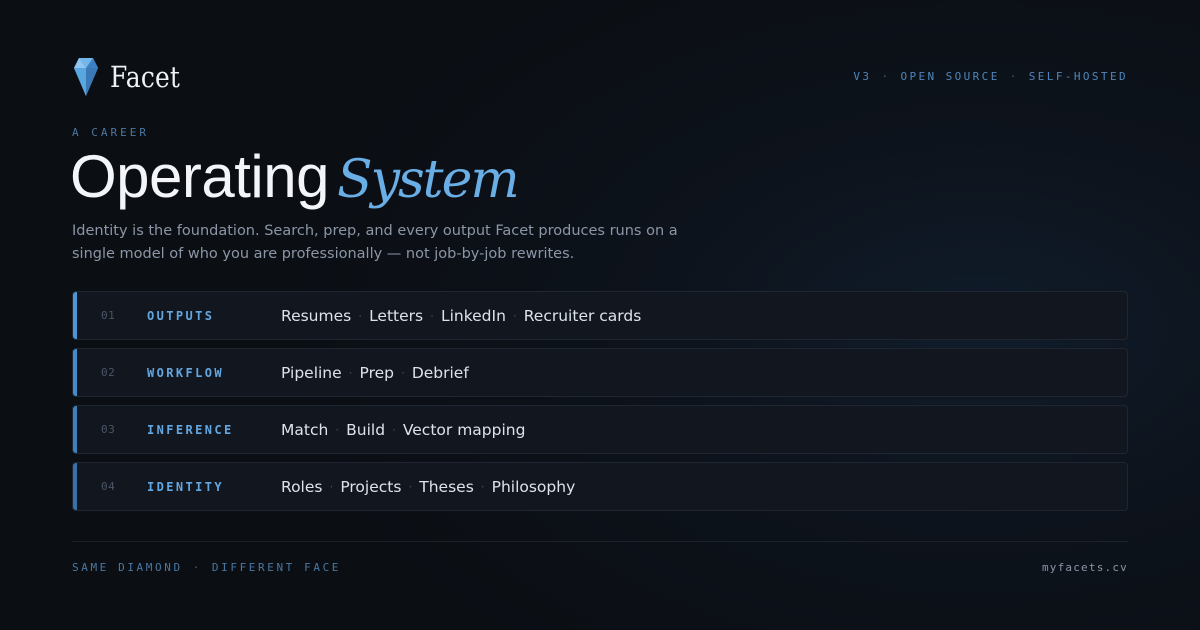 This screenshot has width=1200, height=630. Describe the element at coordinates (110, 132) in the screenshot. I see `eyebrow: A CAREER` at that location.